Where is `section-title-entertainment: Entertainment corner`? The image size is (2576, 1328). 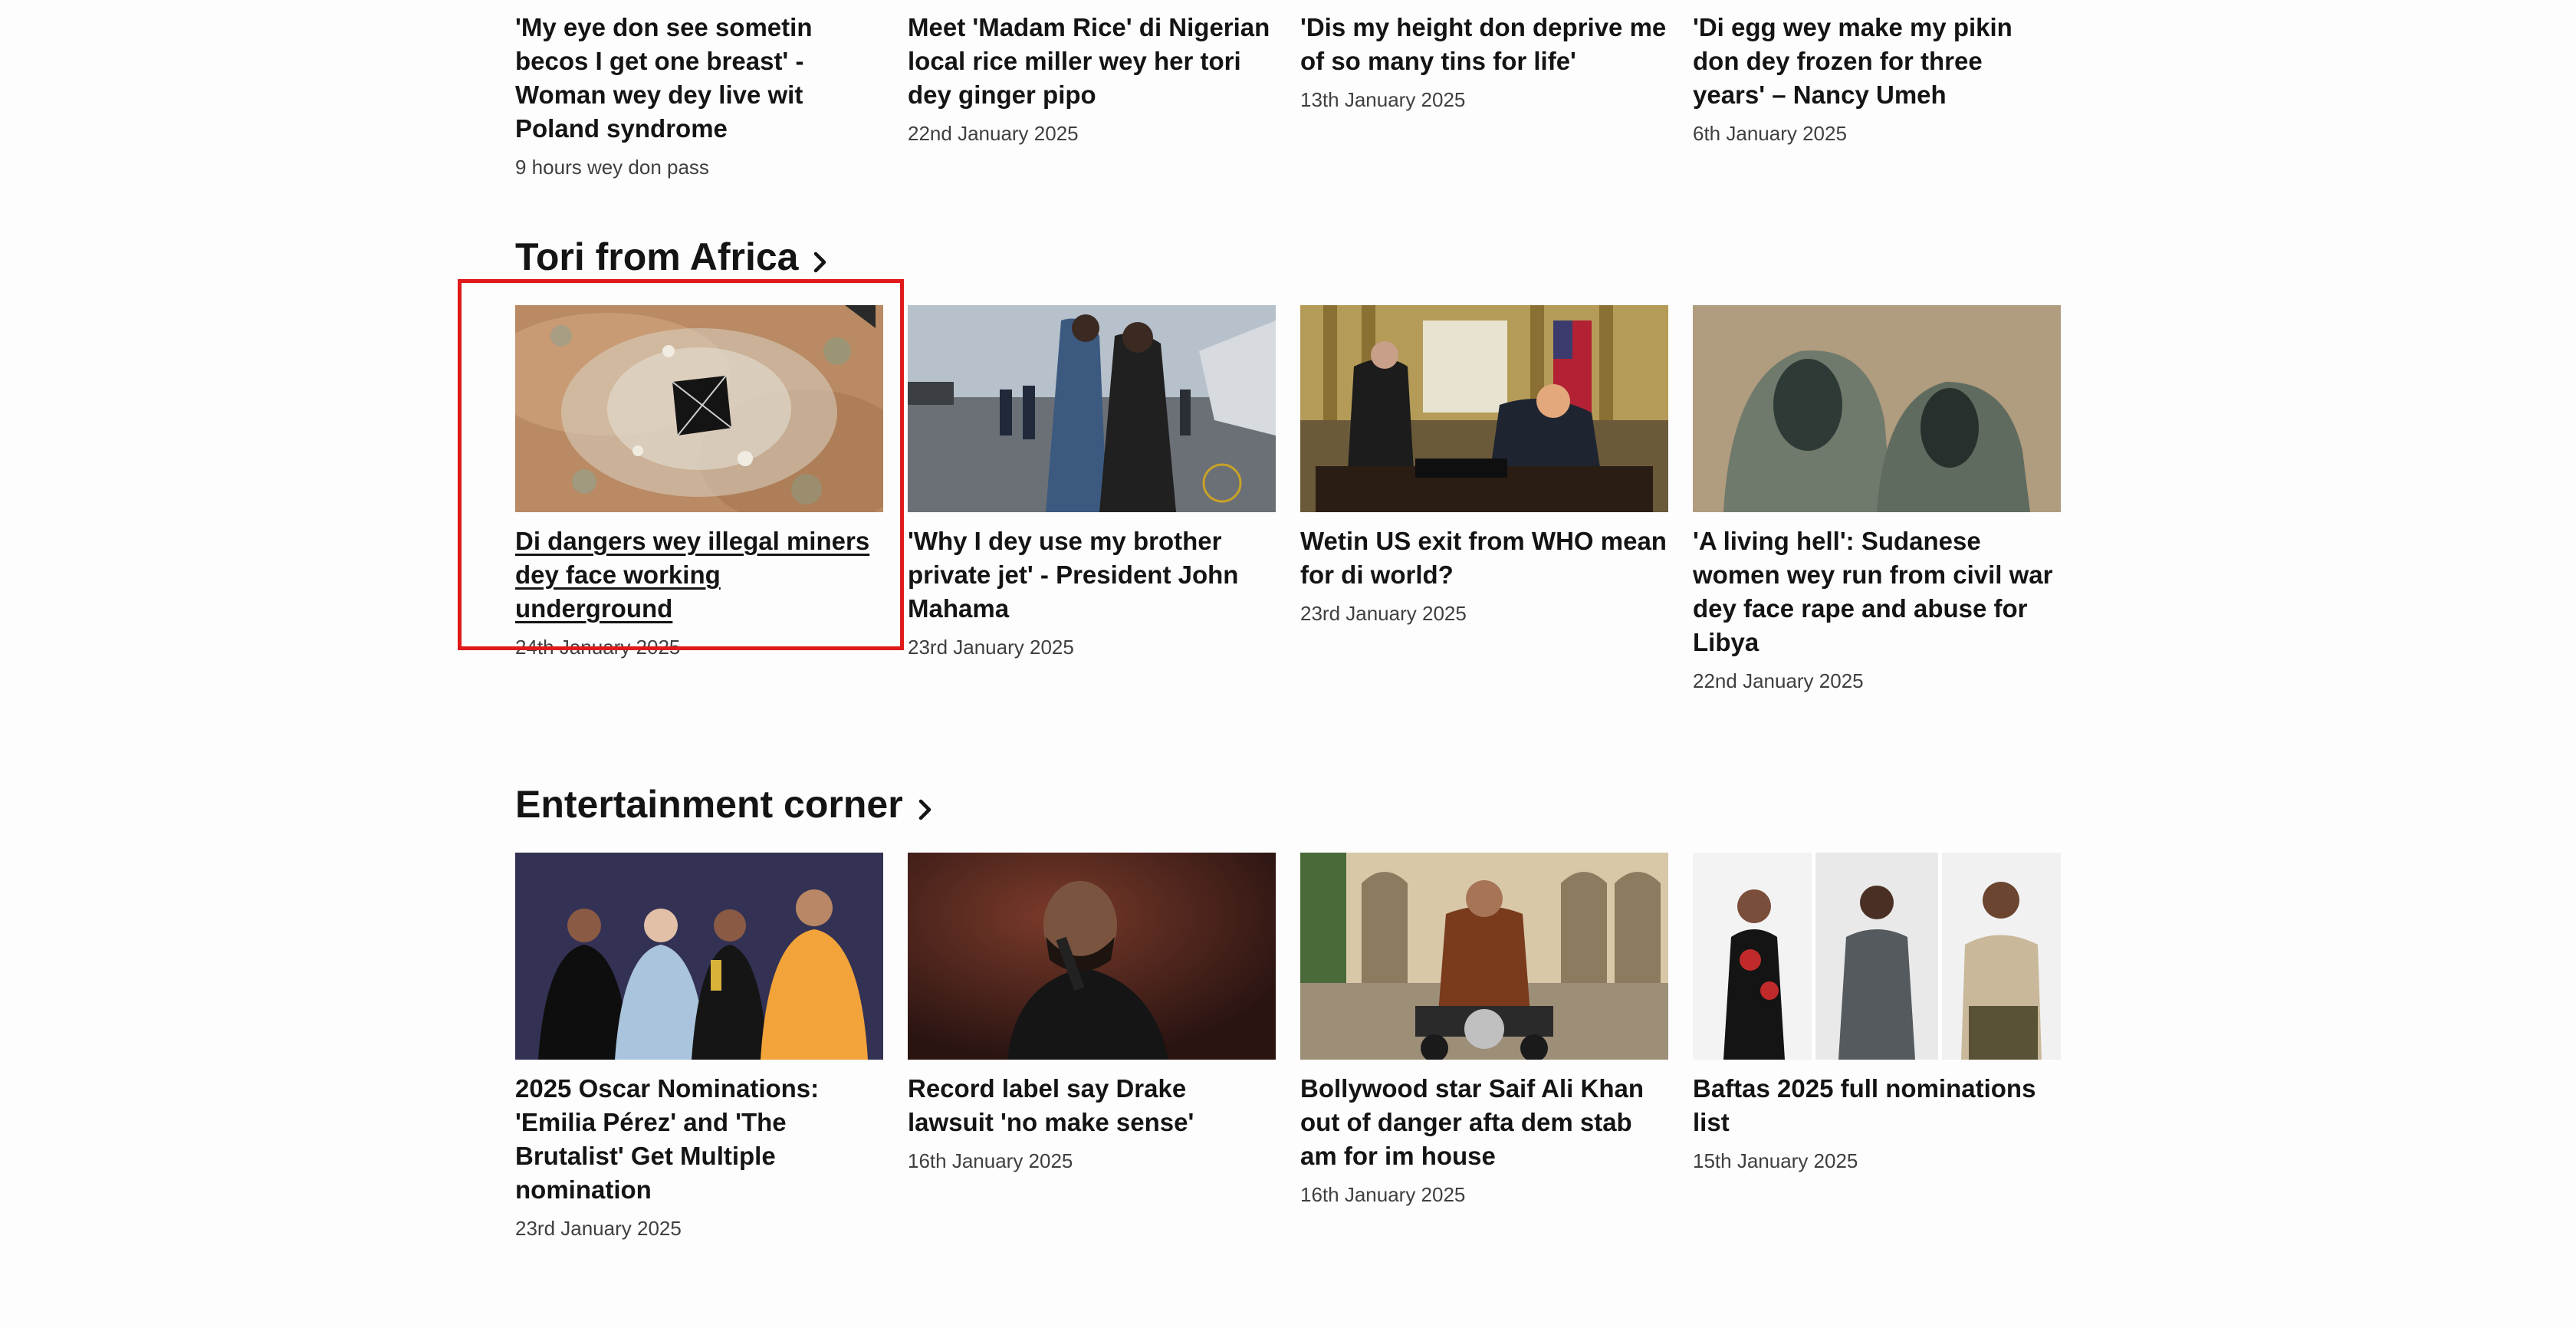 section-title-entertainment: Entertainment corner is located at coordinates (724, 804).